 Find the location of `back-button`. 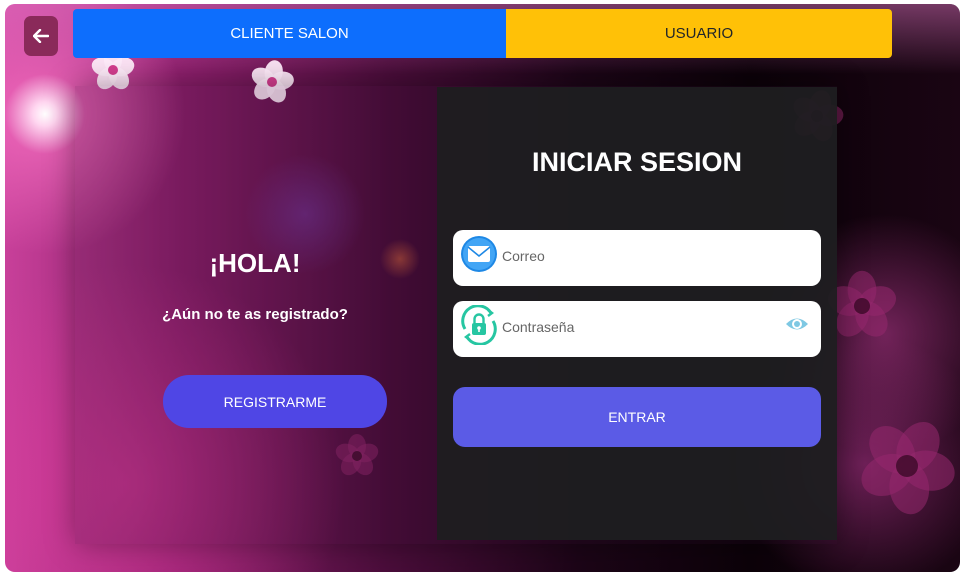

back-button is located at coordinates (41, 36).